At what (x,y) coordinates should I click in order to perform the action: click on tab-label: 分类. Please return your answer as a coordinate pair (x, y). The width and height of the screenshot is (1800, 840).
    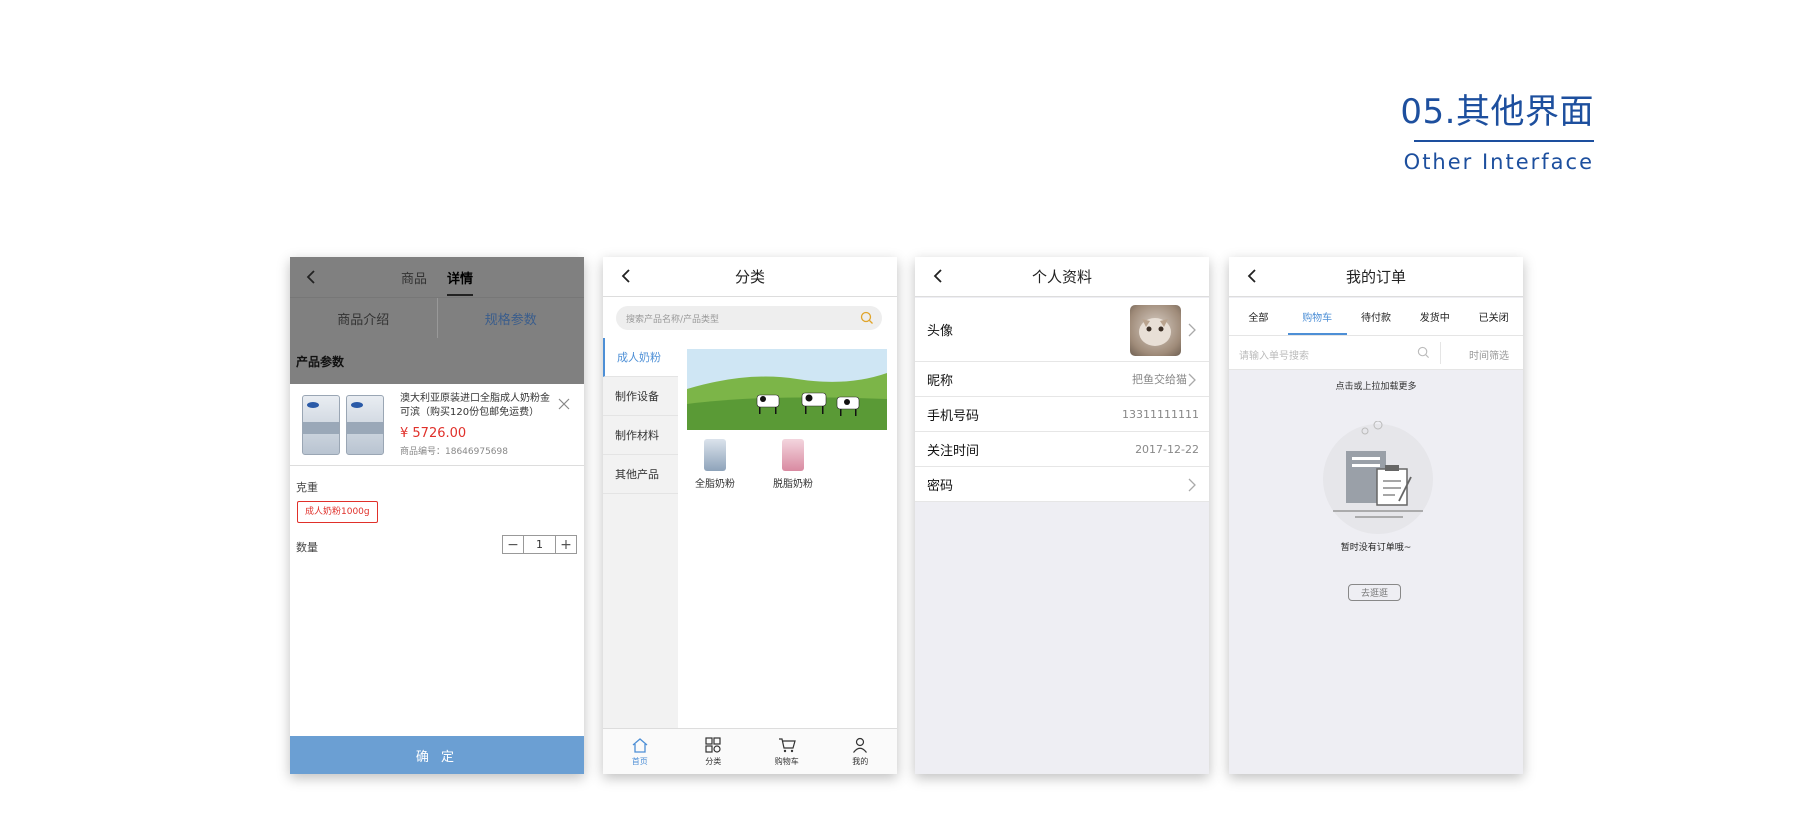
    Looking at the image, I should click on (713, 761).